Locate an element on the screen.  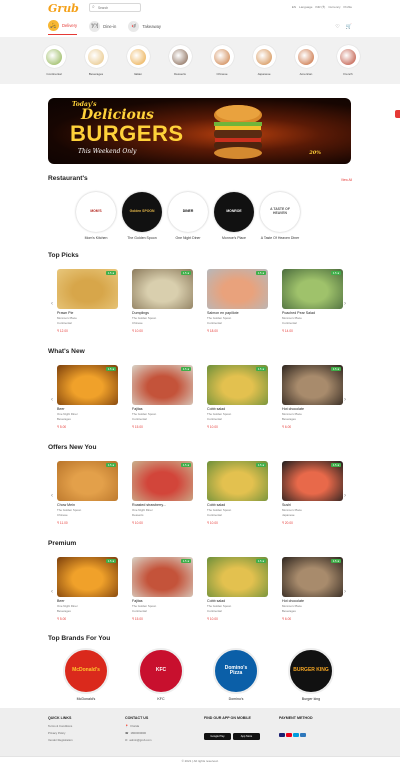
footer-link: Terms & Conditions is located at coordinates (60, 726).